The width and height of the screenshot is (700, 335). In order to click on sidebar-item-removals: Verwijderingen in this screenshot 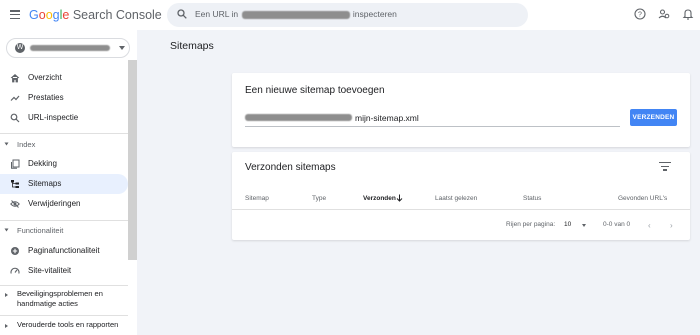, I will do `click(64, 204)`.